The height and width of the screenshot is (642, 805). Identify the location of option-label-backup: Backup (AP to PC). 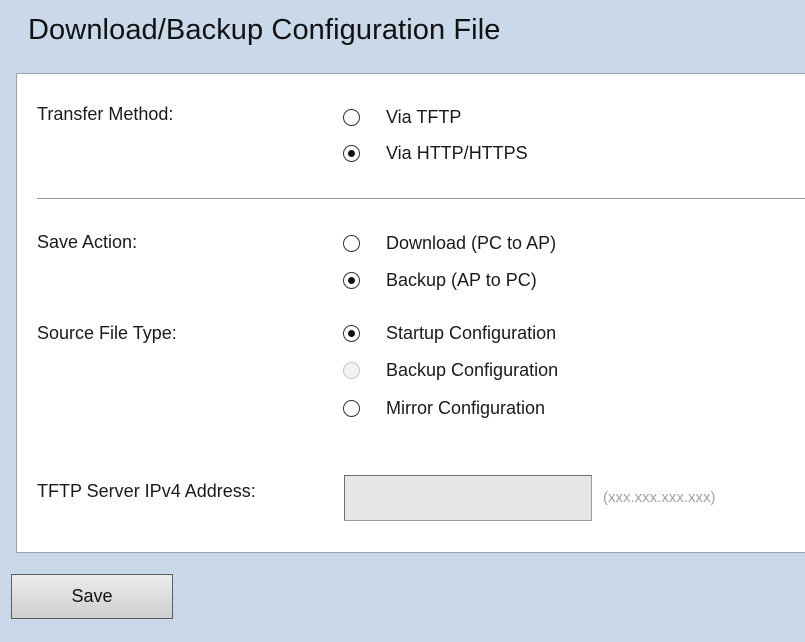
(461, 279).